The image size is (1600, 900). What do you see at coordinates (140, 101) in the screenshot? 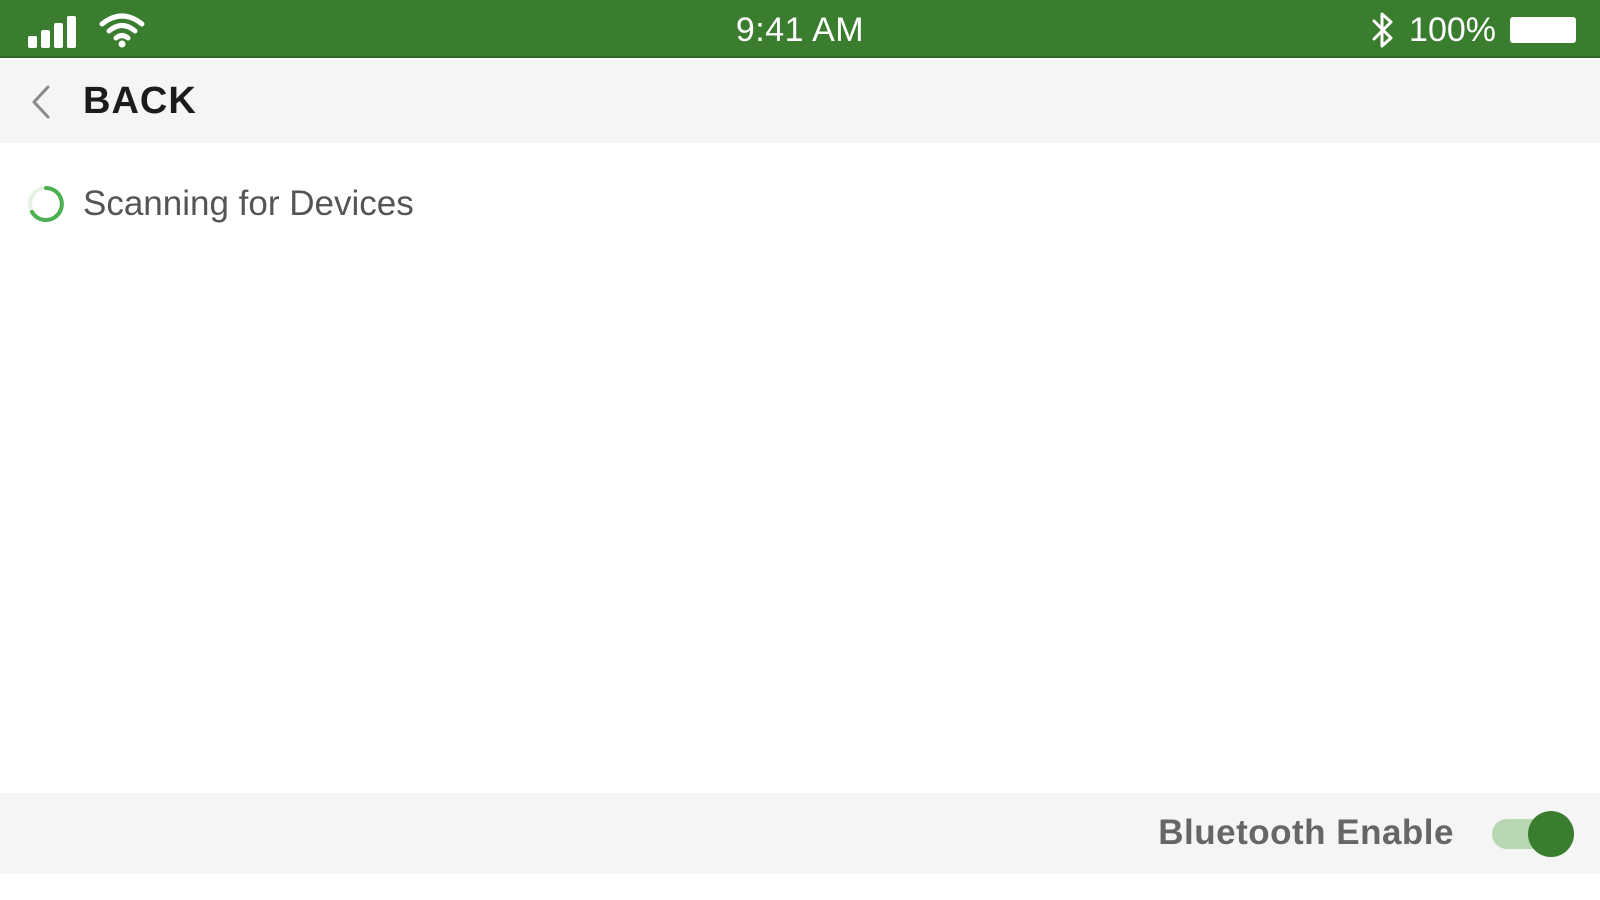
I see `back-button: BACK` at bounding box center [140, 101].